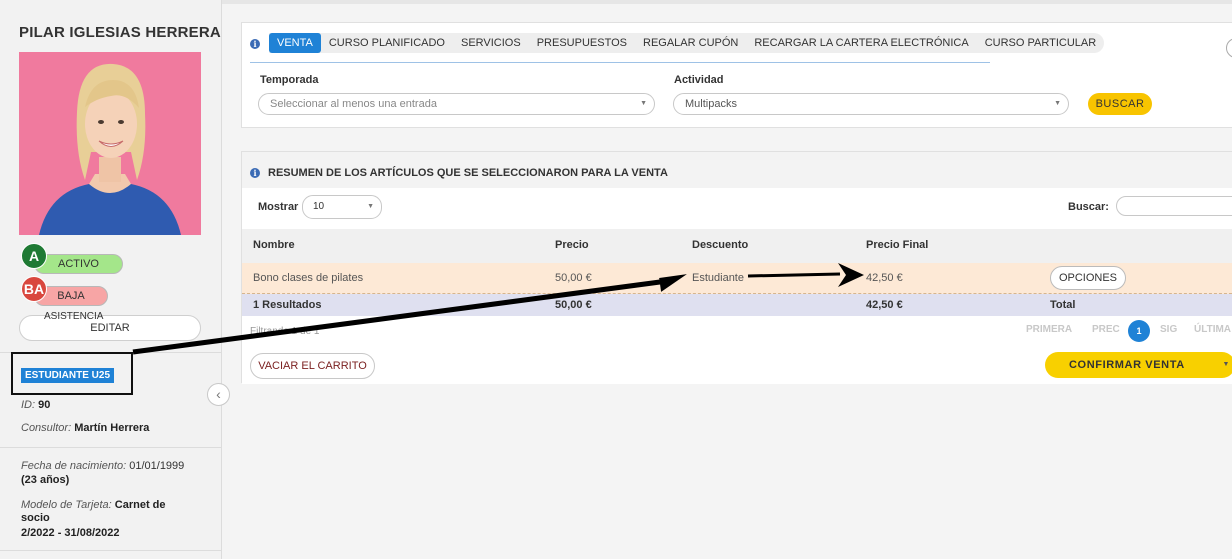  Describe the element at coordinates (28, 405) in the screenshot. I see `member-id-label: ID:` at that location.